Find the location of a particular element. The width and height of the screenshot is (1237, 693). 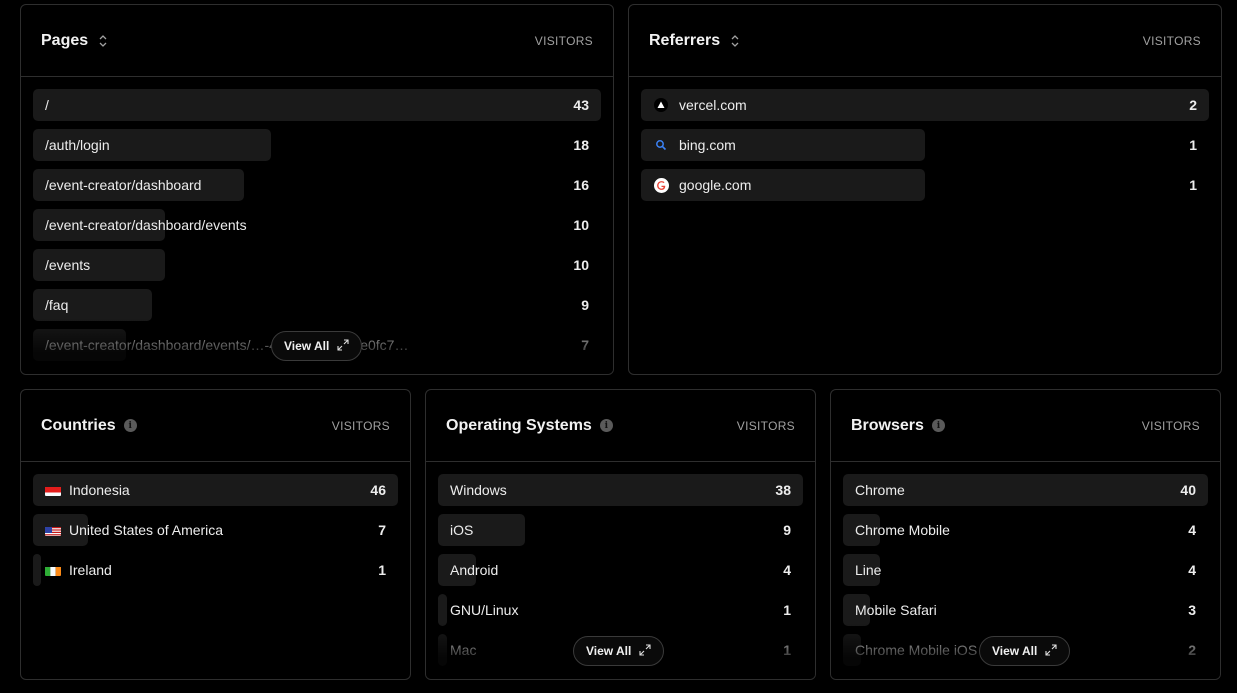

list-item: /auth/login 18 is located at coordinates (317, 145).